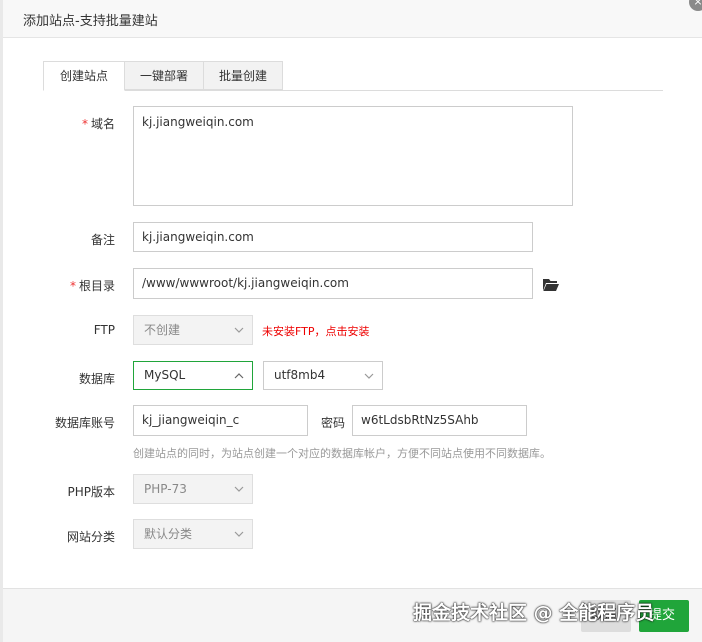 The height and width of the screenshot is (642, 702). Describe the element at coordinates (102, 240) in the screenshot. I see `remark-label: 备注` at that location.